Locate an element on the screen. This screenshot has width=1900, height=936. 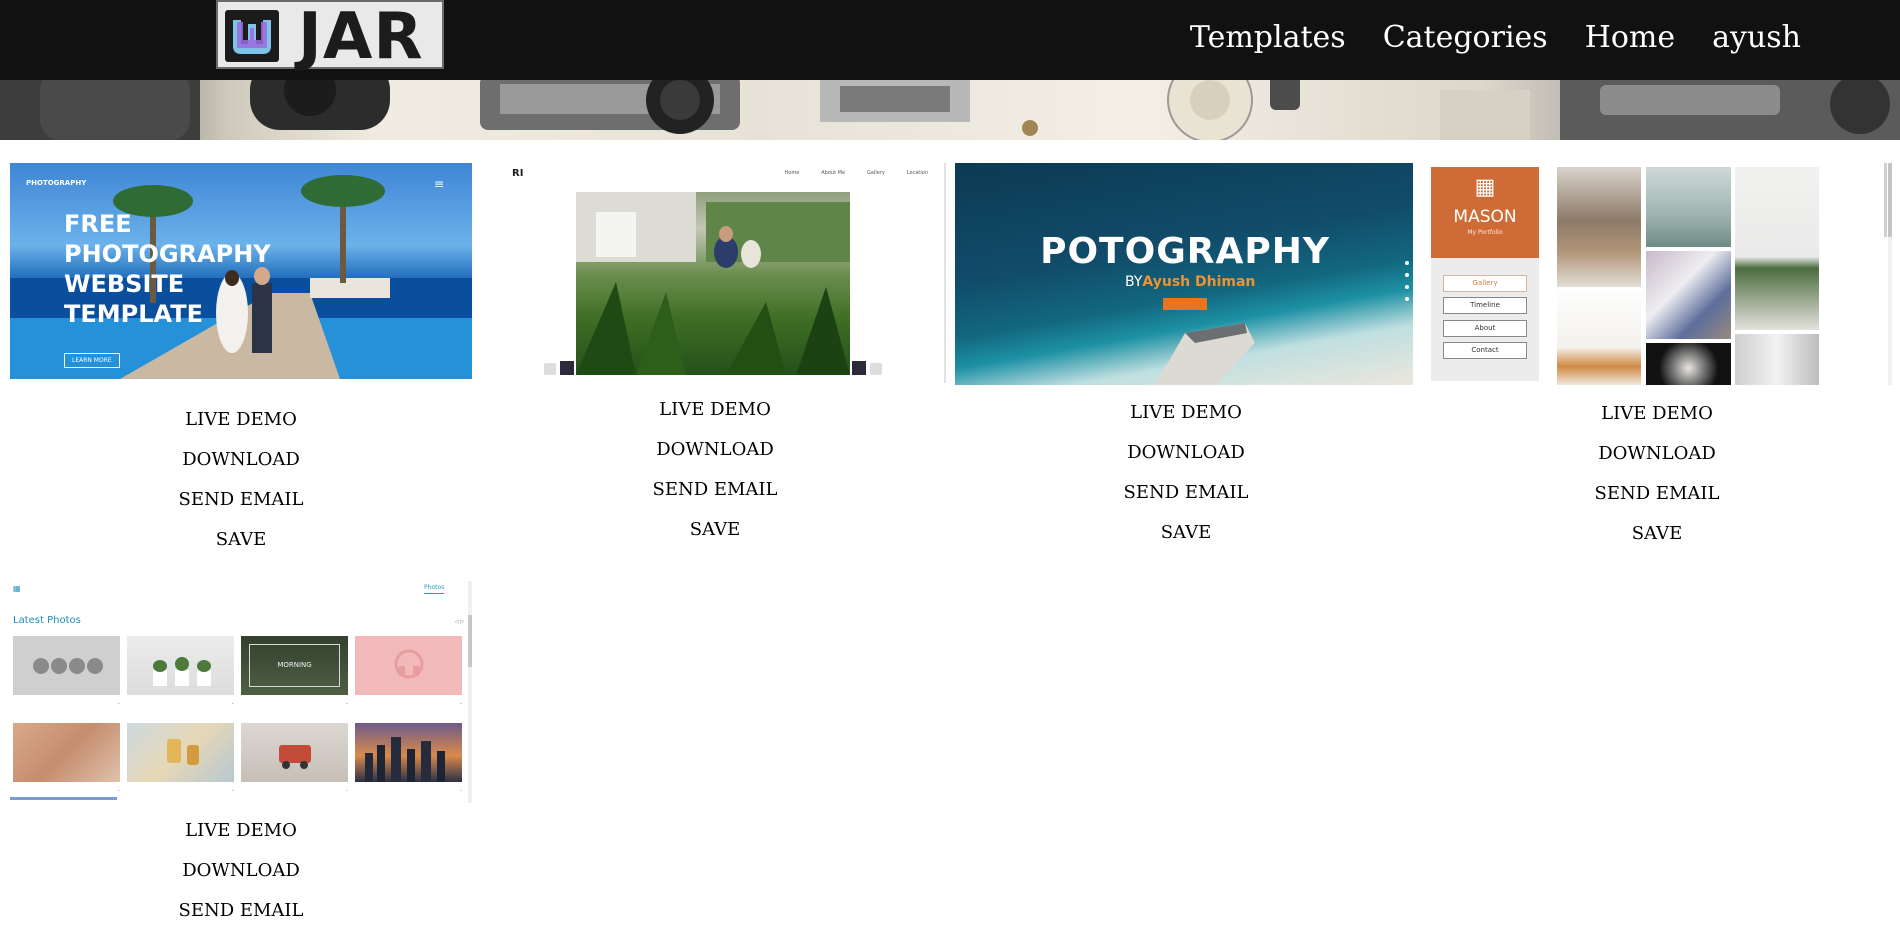
selection-highlight is located at coordinates (63, 798).